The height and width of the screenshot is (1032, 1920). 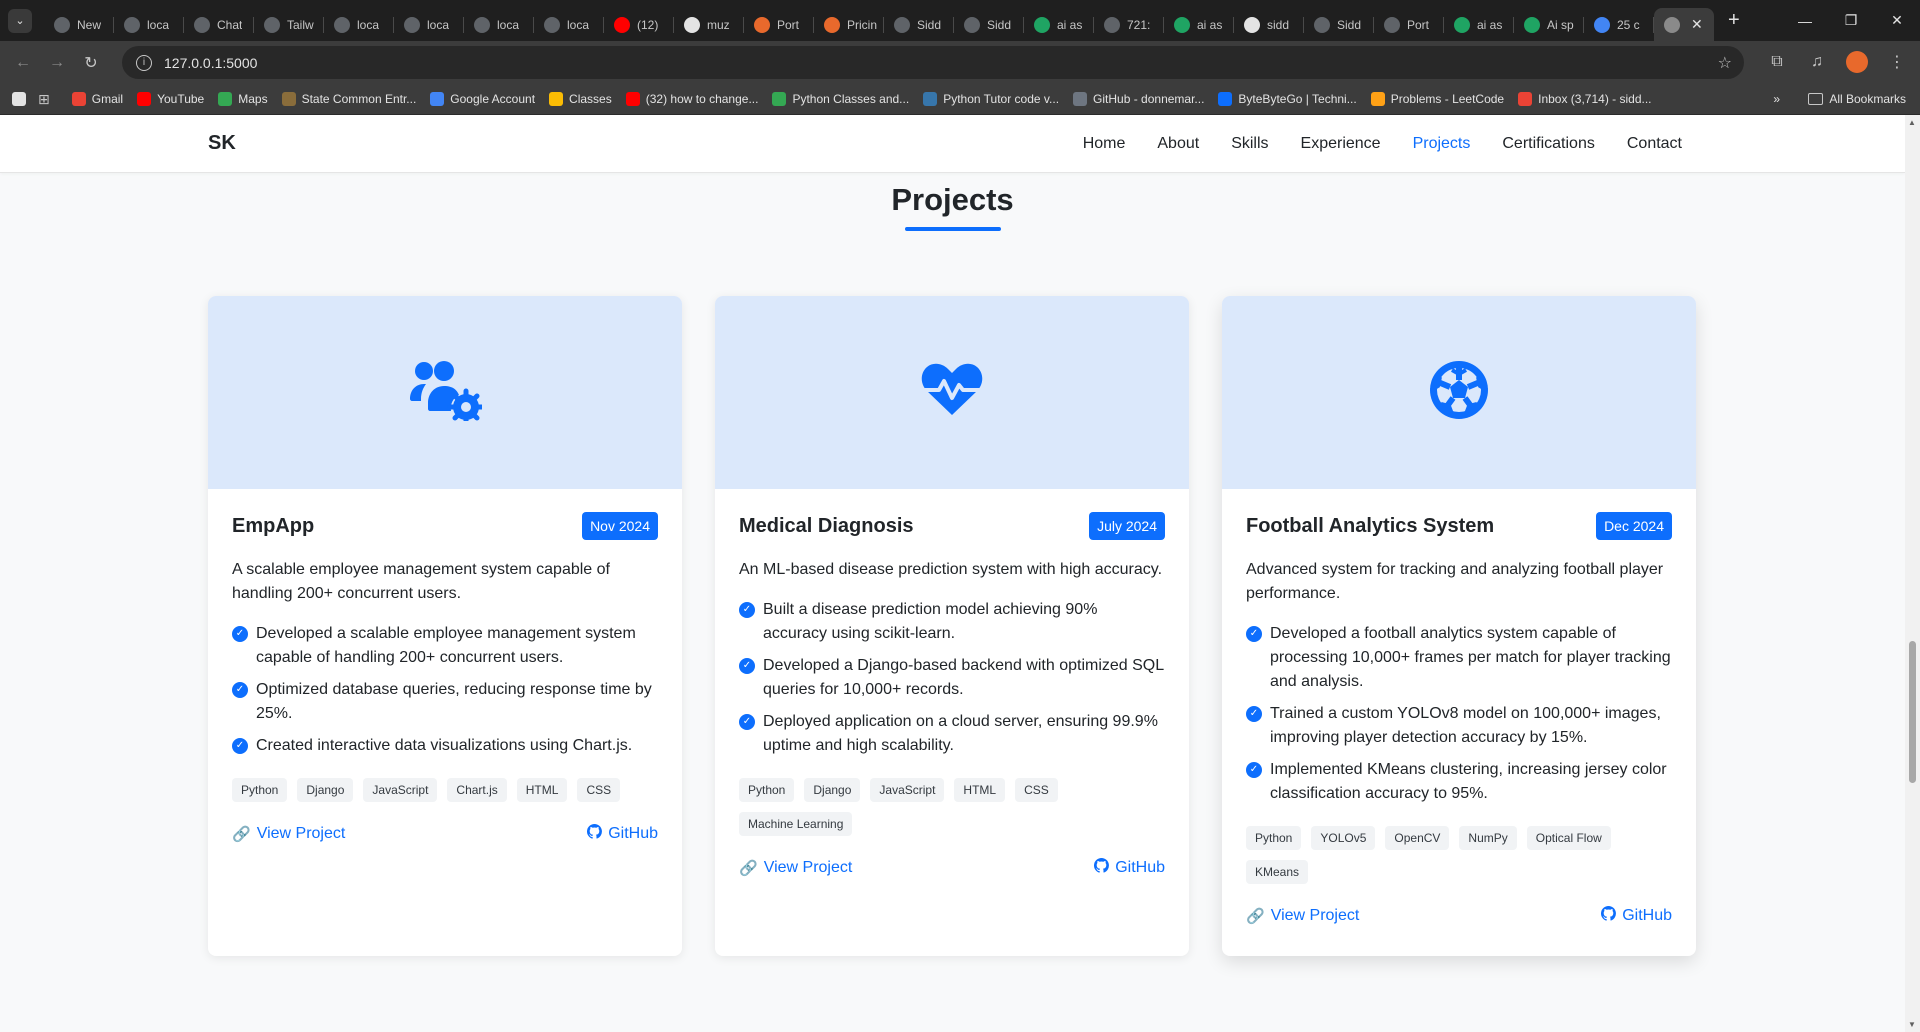 I want to click on media-controls-icon: ♫, so click(x=1817, y=62).